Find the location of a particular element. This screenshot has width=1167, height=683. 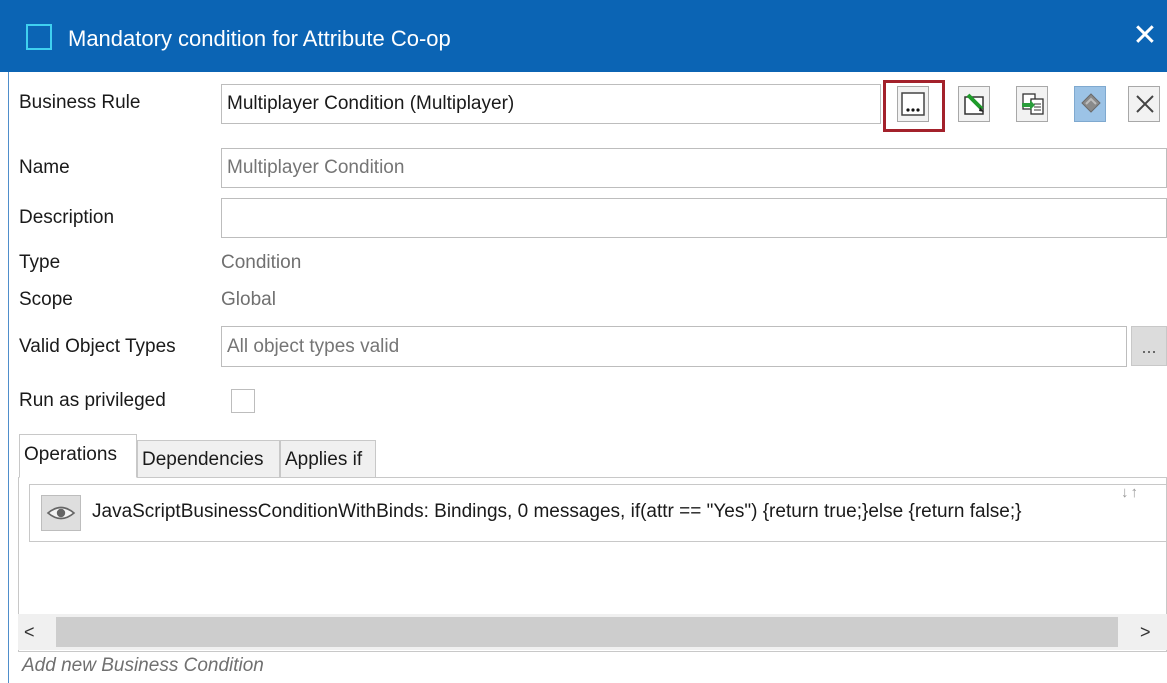

scroll-left-icon: < is located at coordinates (29, 632).